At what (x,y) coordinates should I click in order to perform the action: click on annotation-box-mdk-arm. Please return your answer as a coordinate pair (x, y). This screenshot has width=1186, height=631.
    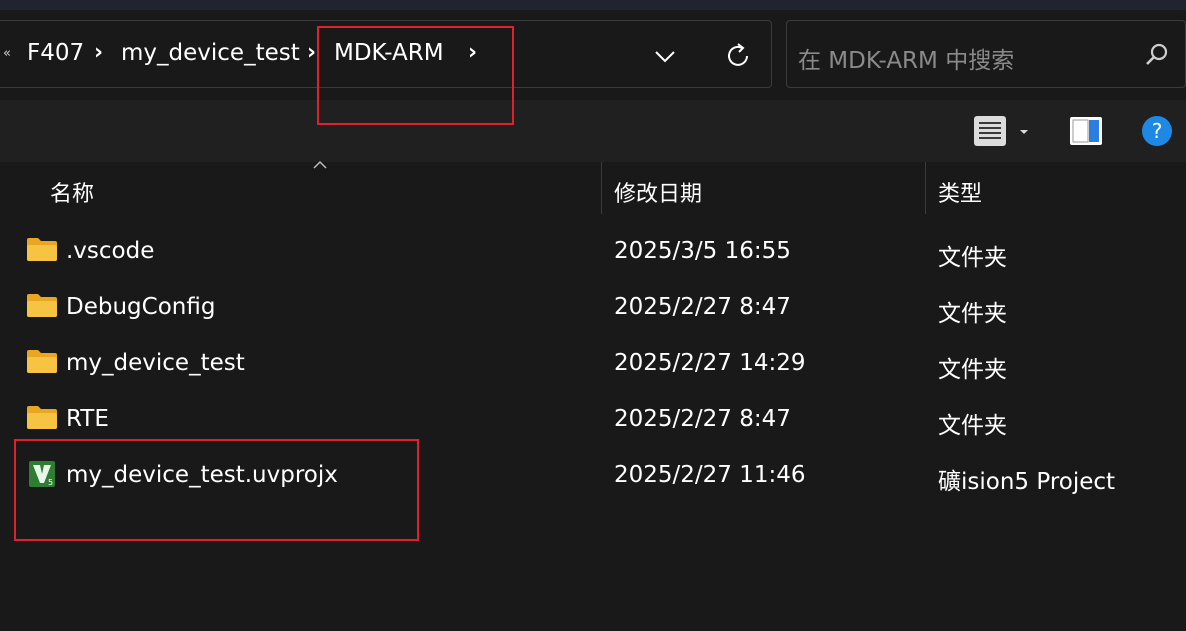
    Looking at the image, I should click on (415, 75).